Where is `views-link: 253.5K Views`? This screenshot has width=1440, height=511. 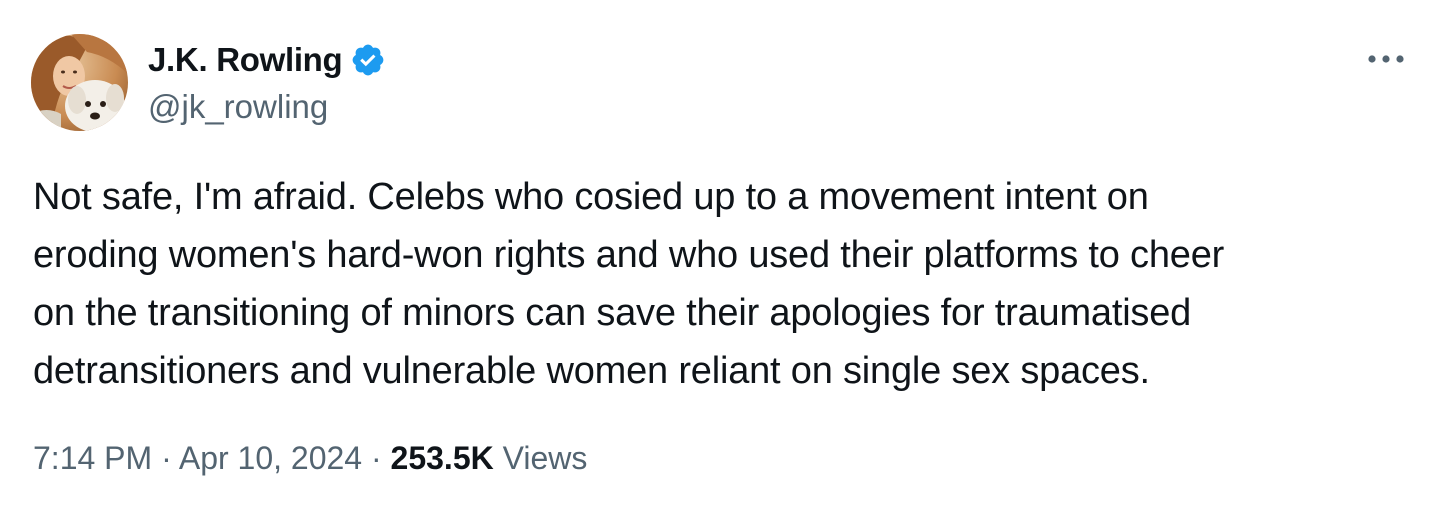
views-link: 253.5K Views is located at coordinates (489, 458).